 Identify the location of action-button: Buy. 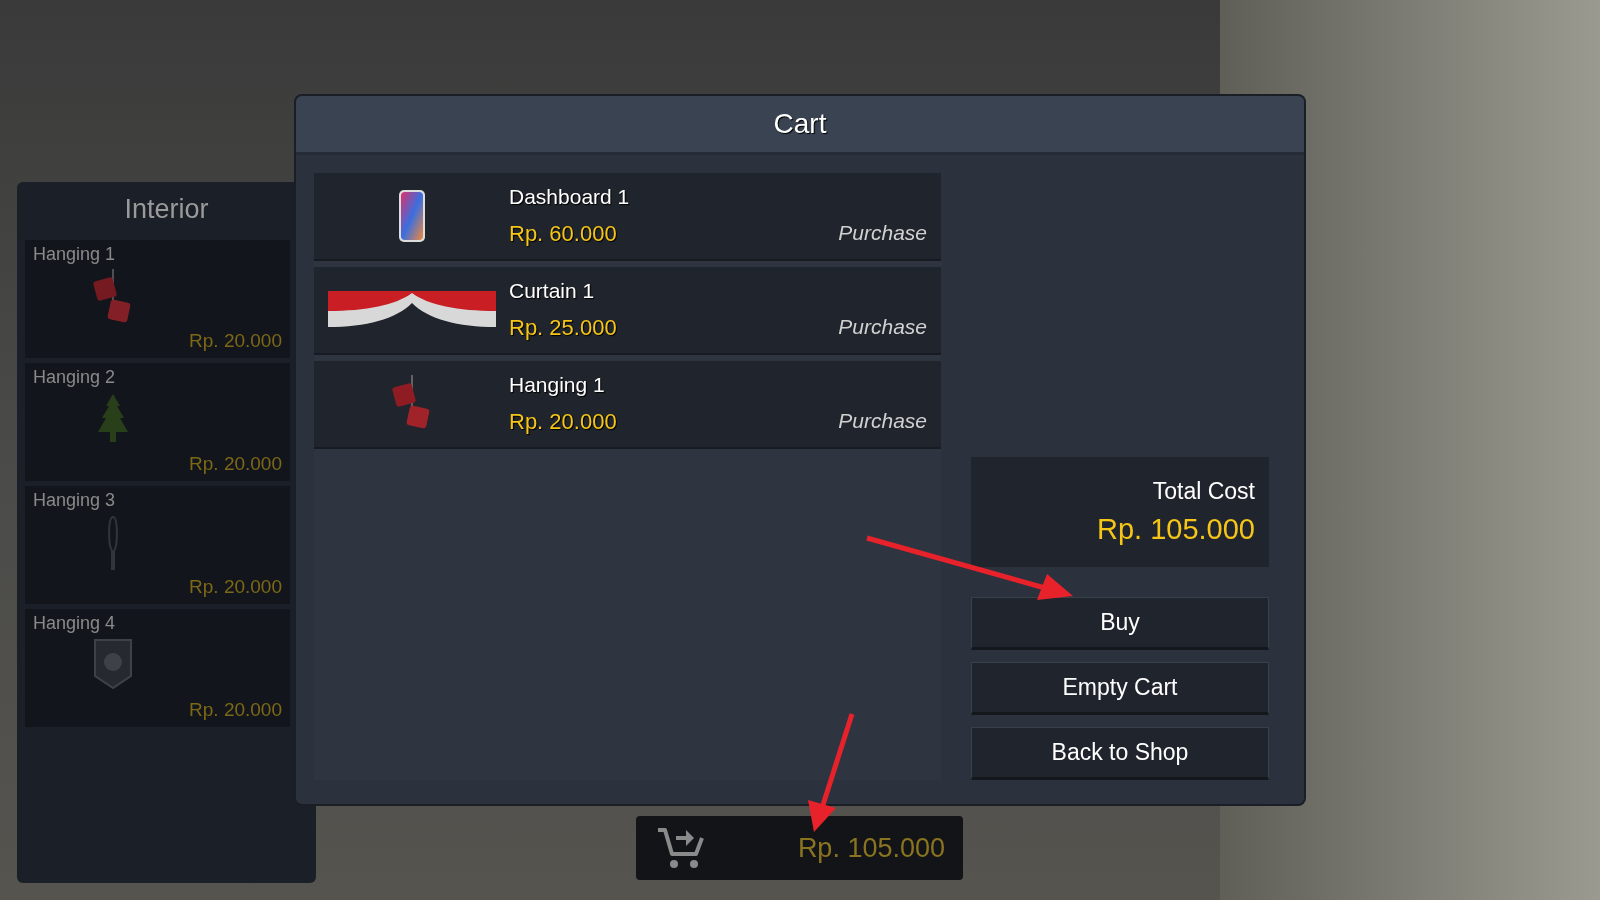
(1120, 623).